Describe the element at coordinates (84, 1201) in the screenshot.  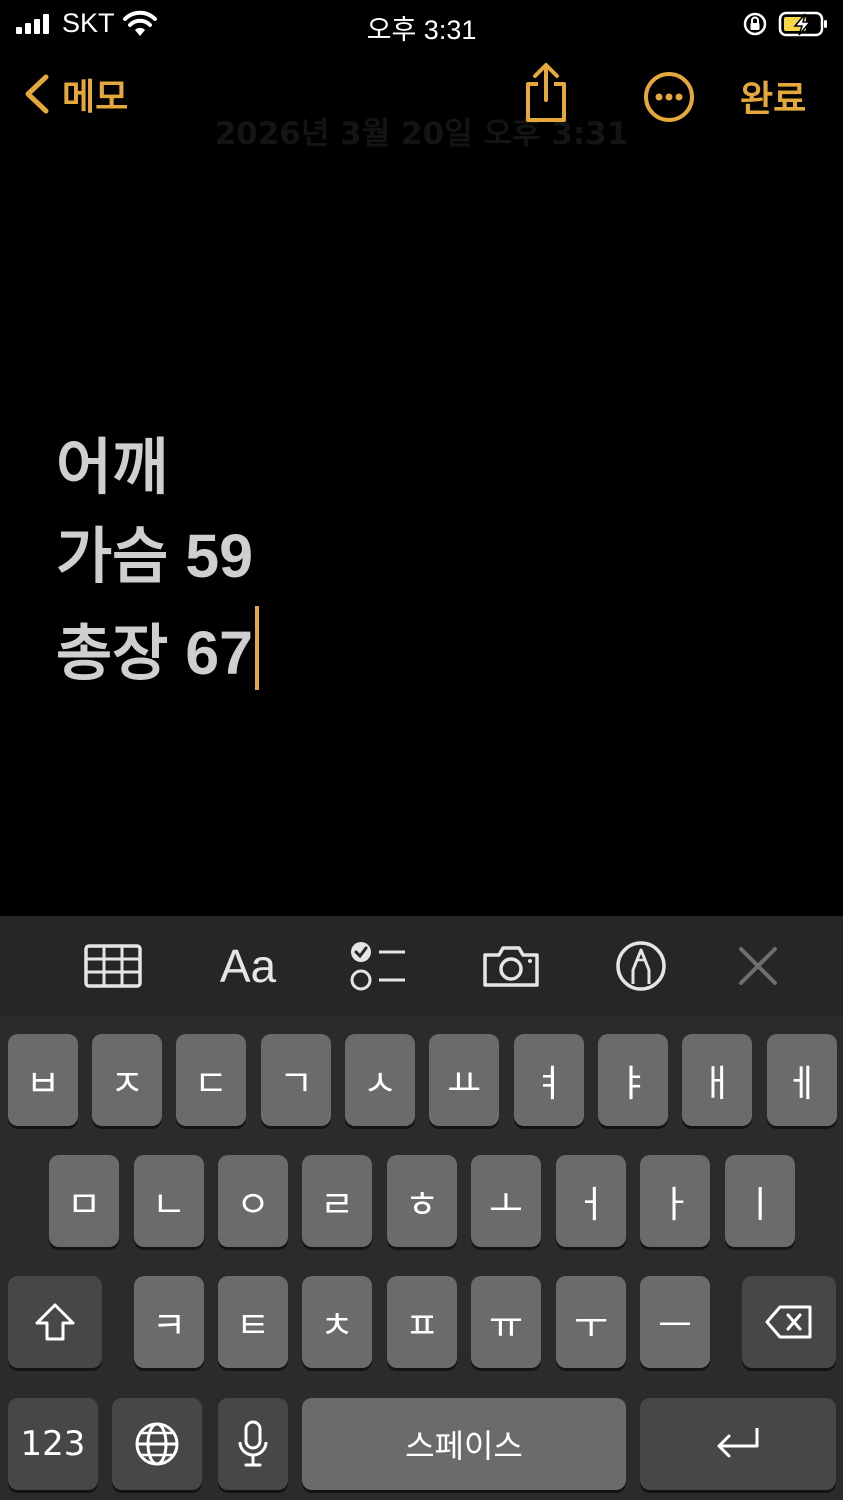
I see `key: ㅁ` at that location.